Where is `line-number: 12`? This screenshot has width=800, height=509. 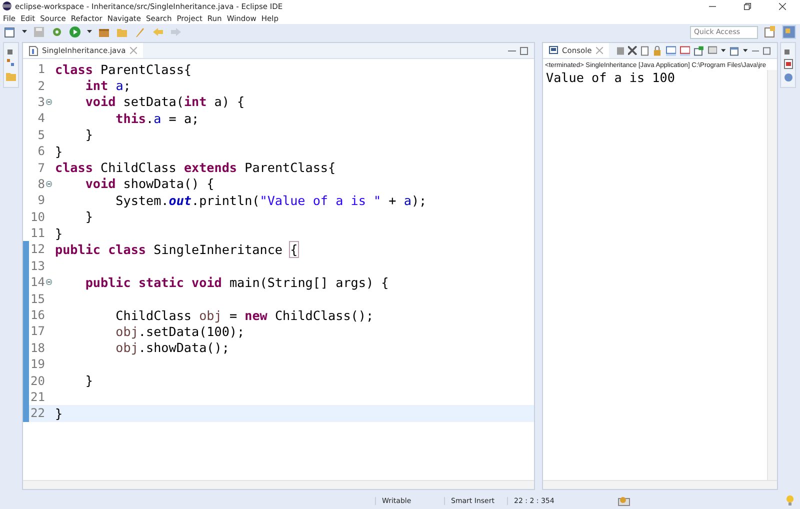
line-number: 12 is located at coordinates (37, 249).